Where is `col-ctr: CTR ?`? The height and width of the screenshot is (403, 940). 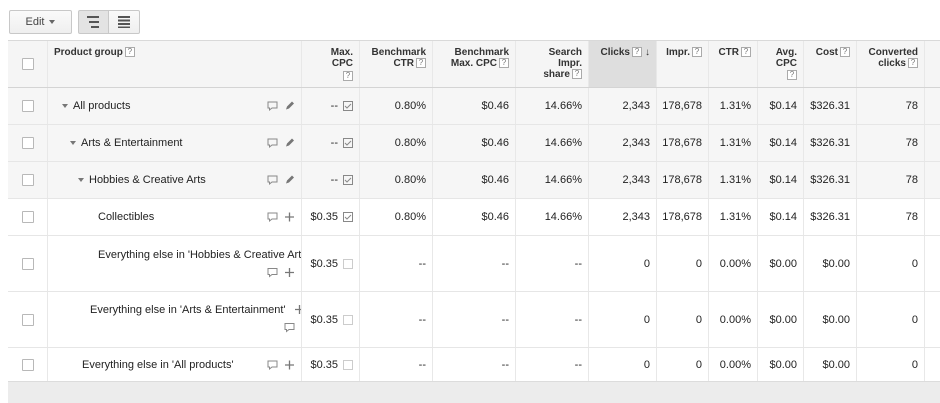
col-ctr: CTR ? is located at coordinates (733, 64).